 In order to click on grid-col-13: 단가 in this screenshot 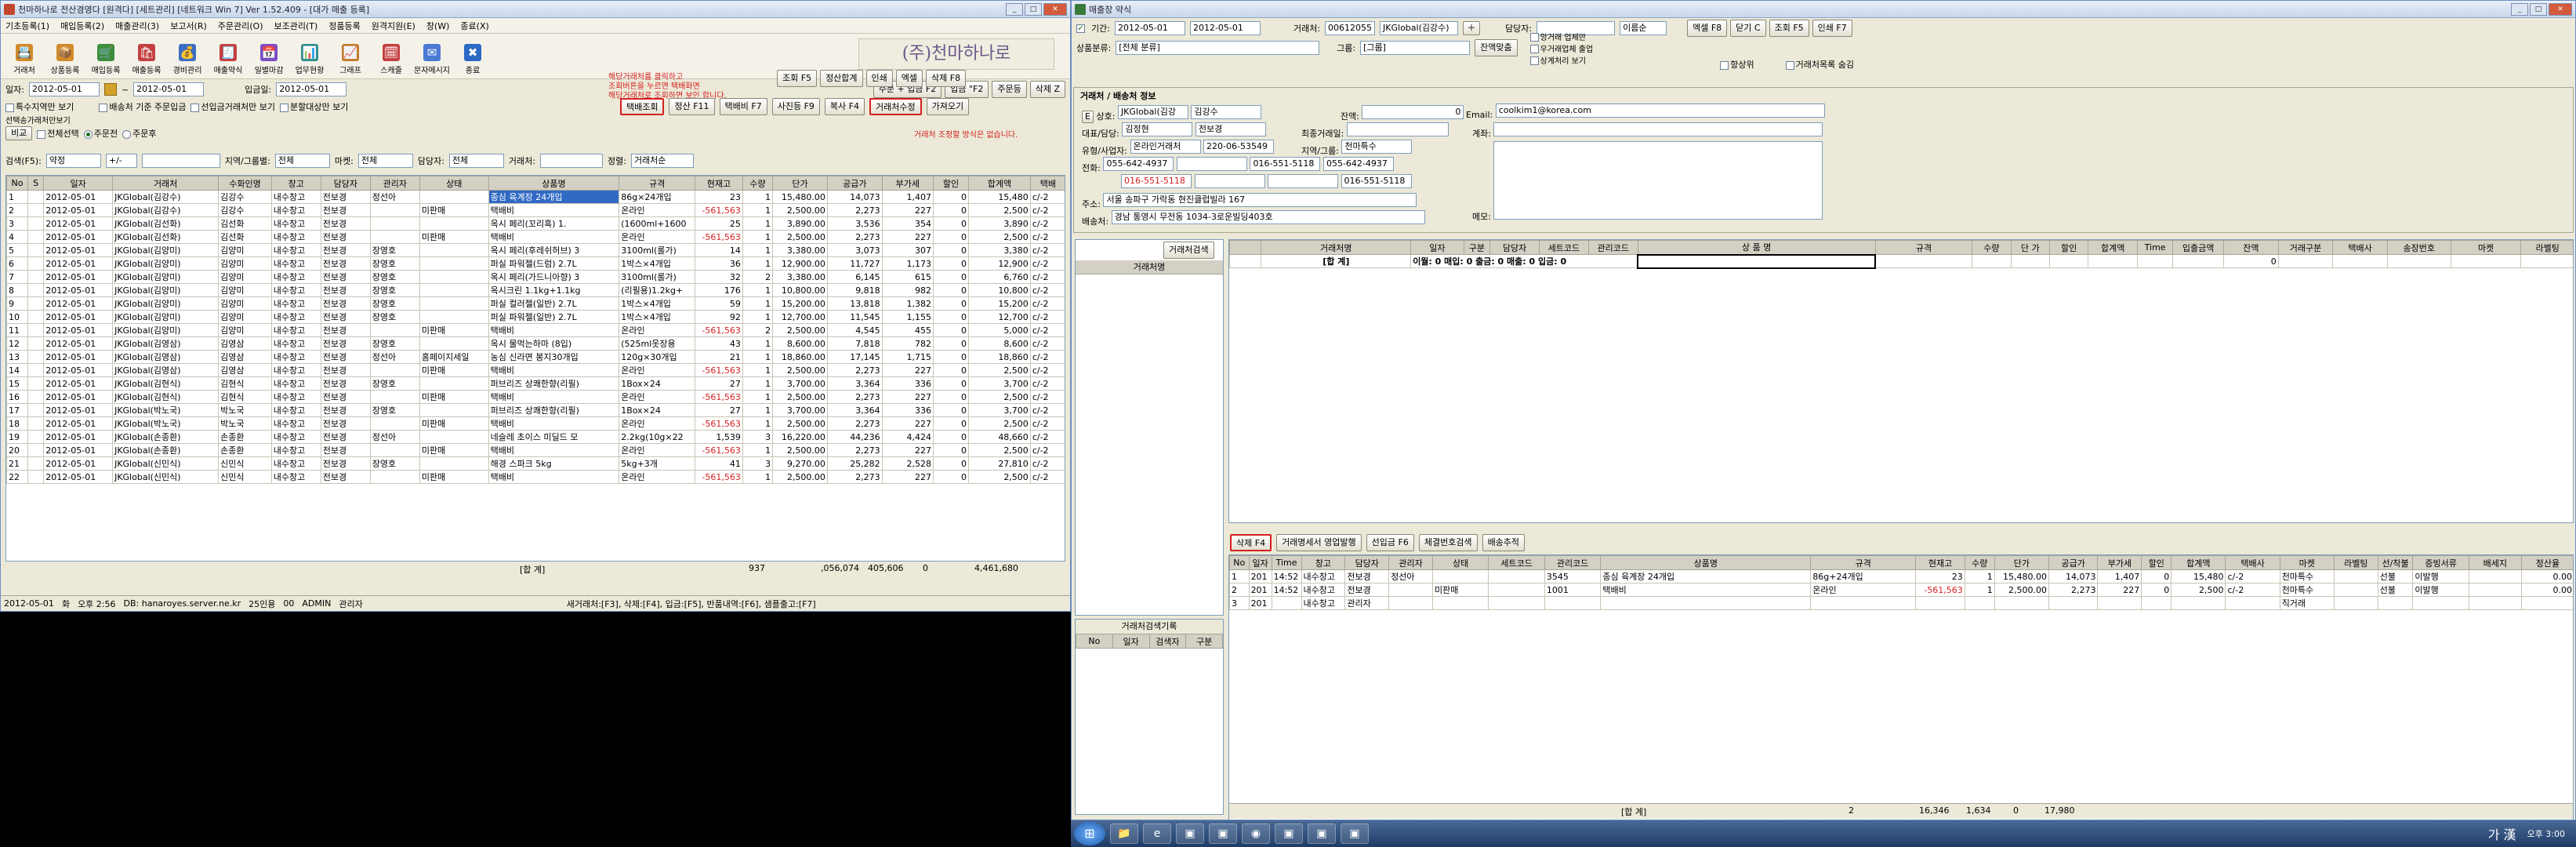, I will do `click(800, 183)`.